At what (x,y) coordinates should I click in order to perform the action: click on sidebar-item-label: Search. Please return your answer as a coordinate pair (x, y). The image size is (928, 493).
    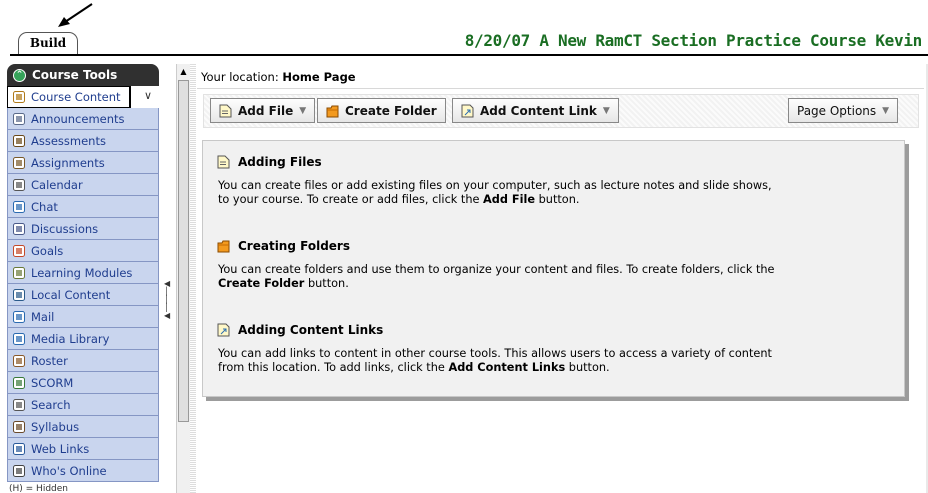
    Looking at the image, I should click on (51, 404).